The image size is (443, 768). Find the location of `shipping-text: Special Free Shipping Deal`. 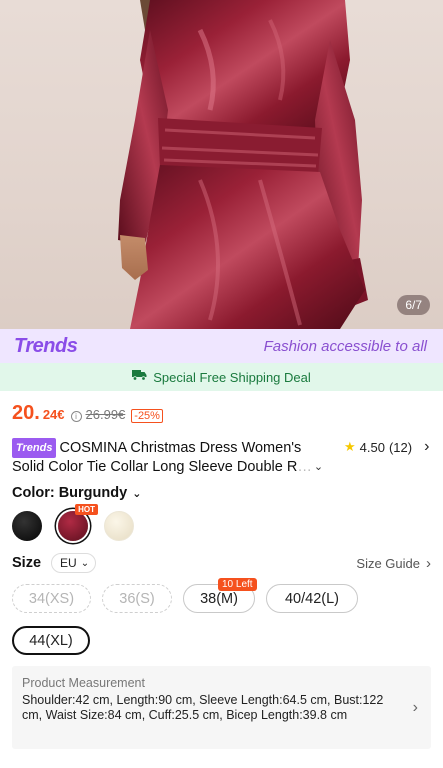

shipping-text: Special Free Shipping Deal is located at coordinates (232, 377).